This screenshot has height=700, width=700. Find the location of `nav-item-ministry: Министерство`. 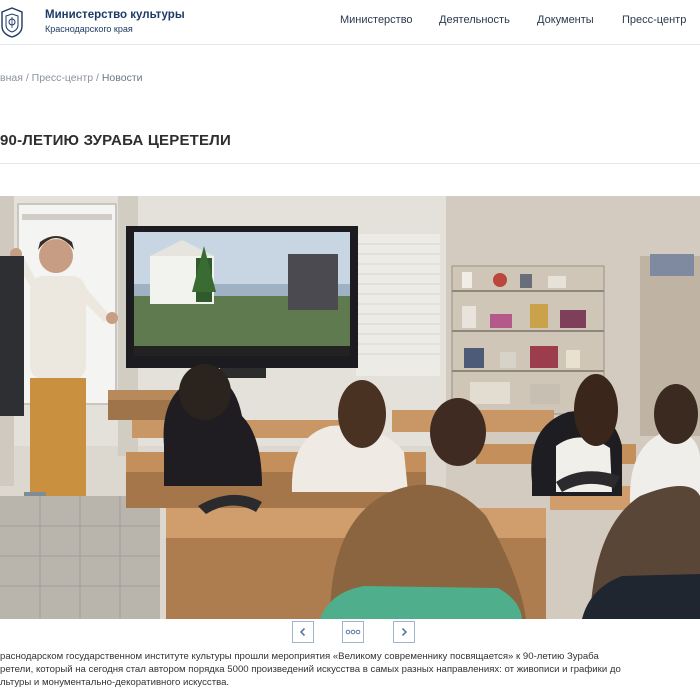

nav-item-ministry: Министерство is located at coordinates (376, 20).